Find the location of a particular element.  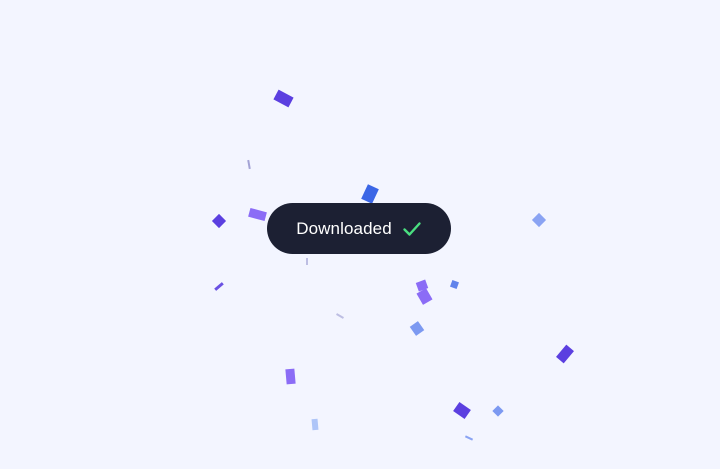

check-icon is located at coordinates (412, 229).